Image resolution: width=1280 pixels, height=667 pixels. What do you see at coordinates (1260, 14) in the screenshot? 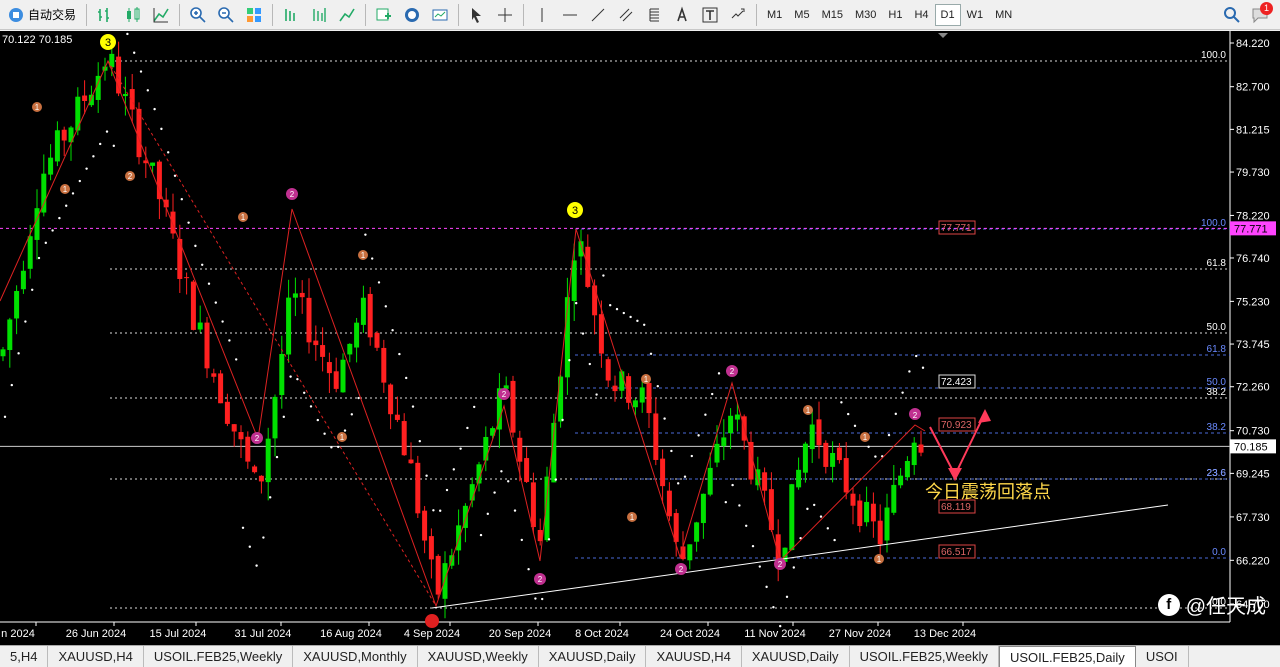
I see `notifications-button: 1` at bounding box center [1260, 14].